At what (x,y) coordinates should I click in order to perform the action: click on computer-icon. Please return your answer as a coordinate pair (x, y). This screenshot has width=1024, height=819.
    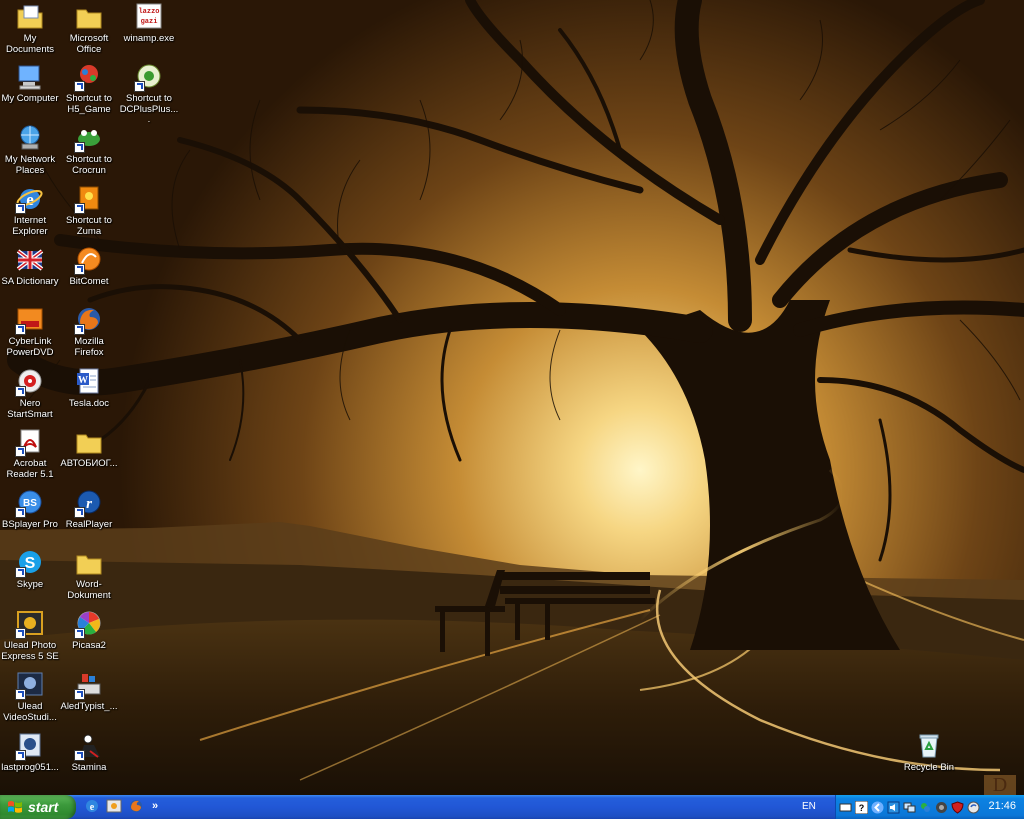
    Looking at the image, I should click on (30, 77).